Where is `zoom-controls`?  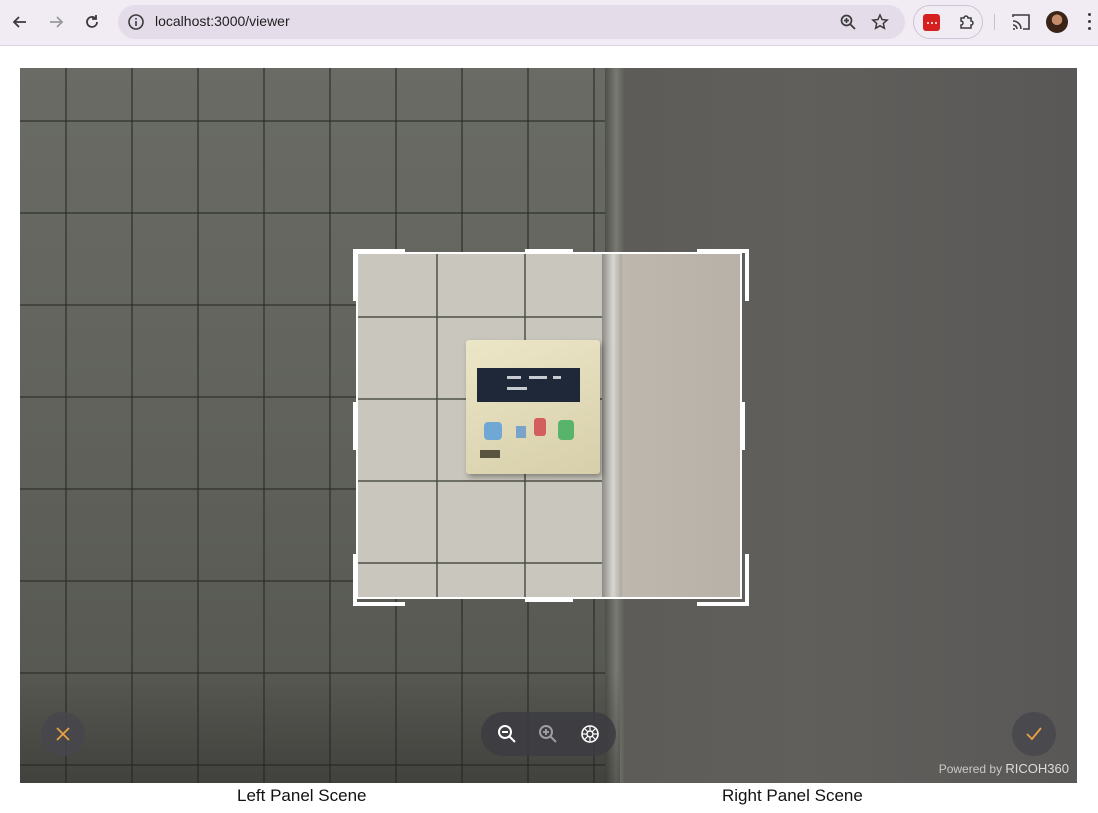
zoom-controls is located at coordinates (548, 734).